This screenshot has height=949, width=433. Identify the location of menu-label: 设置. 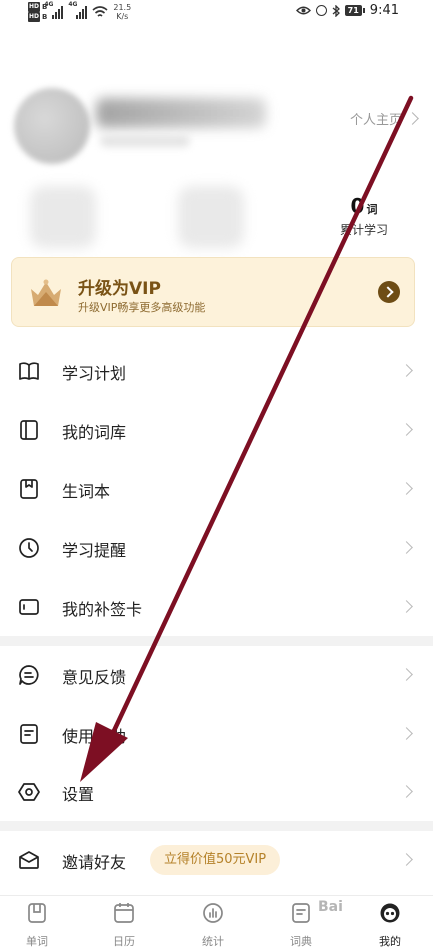
(78, 794).